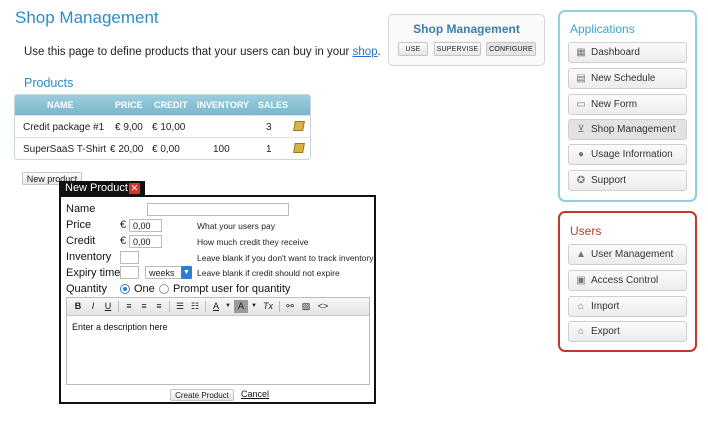  What do you see at coordinates (255, 394) in the screenshot?
I see `cancel-link: Cancel` at bounding box center [255, 394].